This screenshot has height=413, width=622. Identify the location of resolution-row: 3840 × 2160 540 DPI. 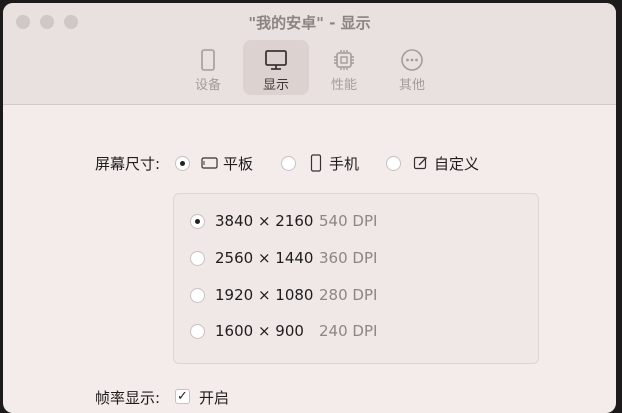
(356, 222).